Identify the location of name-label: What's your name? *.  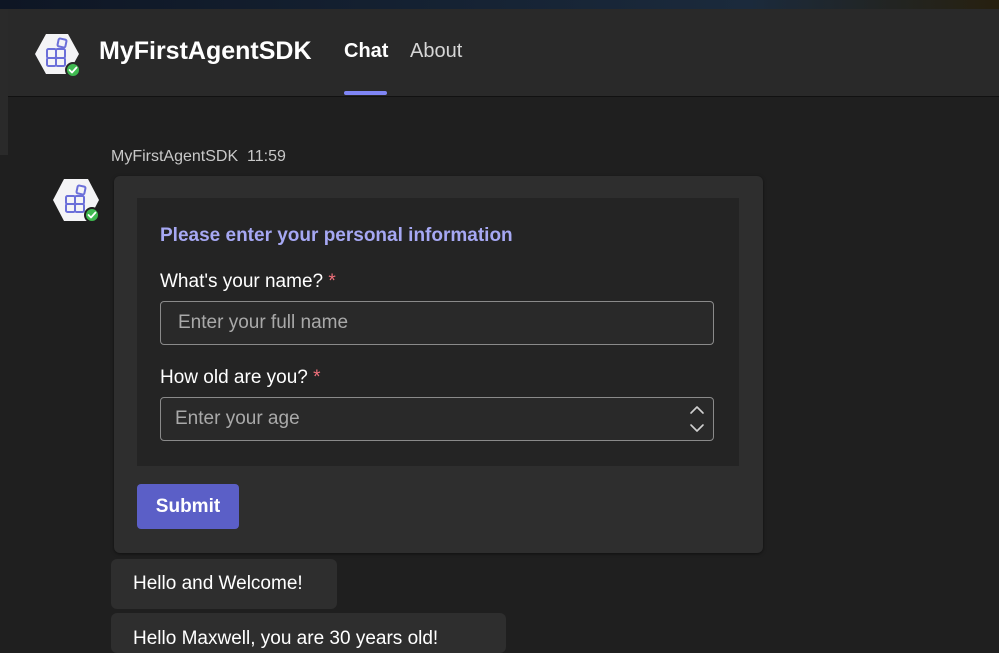
(248, 282).